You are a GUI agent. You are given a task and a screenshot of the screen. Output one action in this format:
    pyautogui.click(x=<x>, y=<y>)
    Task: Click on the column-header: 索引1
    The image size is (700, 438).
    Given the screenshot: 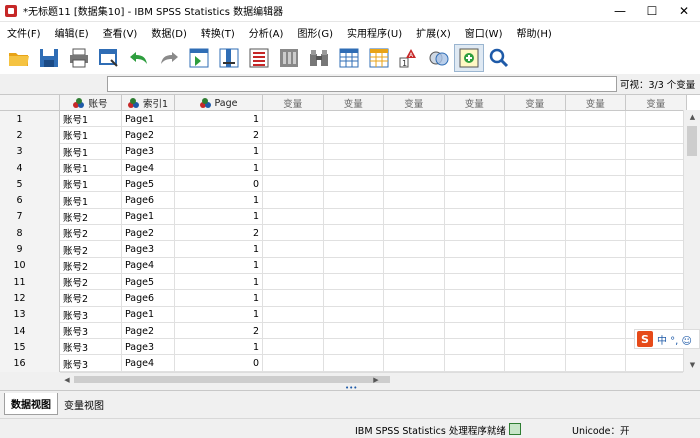 What is the action you would take?
    pyautogui.click(x=148, y=103)
    